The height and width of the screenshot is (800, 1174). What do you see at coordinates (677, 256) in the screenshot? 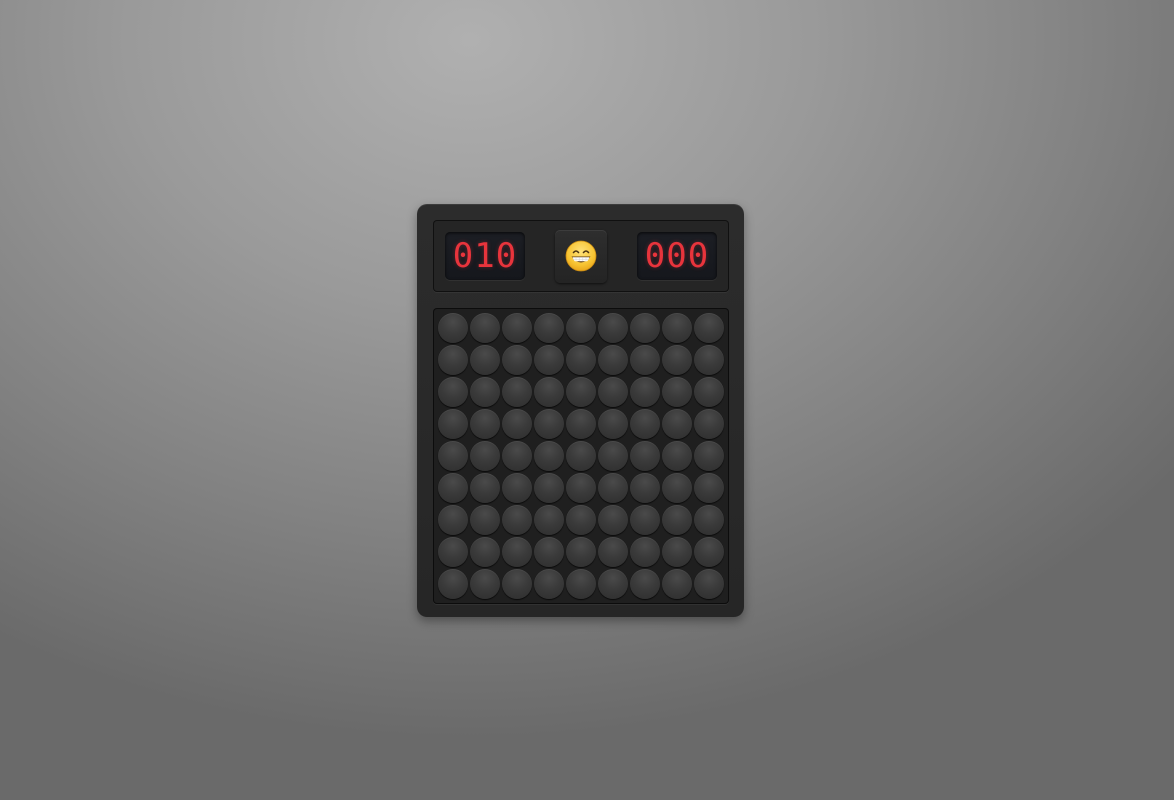
I see `timer-counter: 000` at bounding box center [677, 256].